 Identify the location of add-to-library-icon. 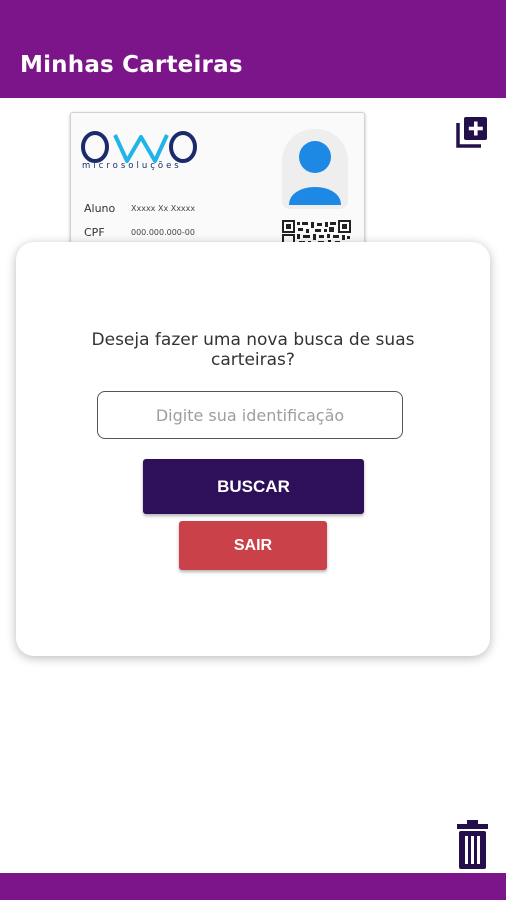
(471, 132).